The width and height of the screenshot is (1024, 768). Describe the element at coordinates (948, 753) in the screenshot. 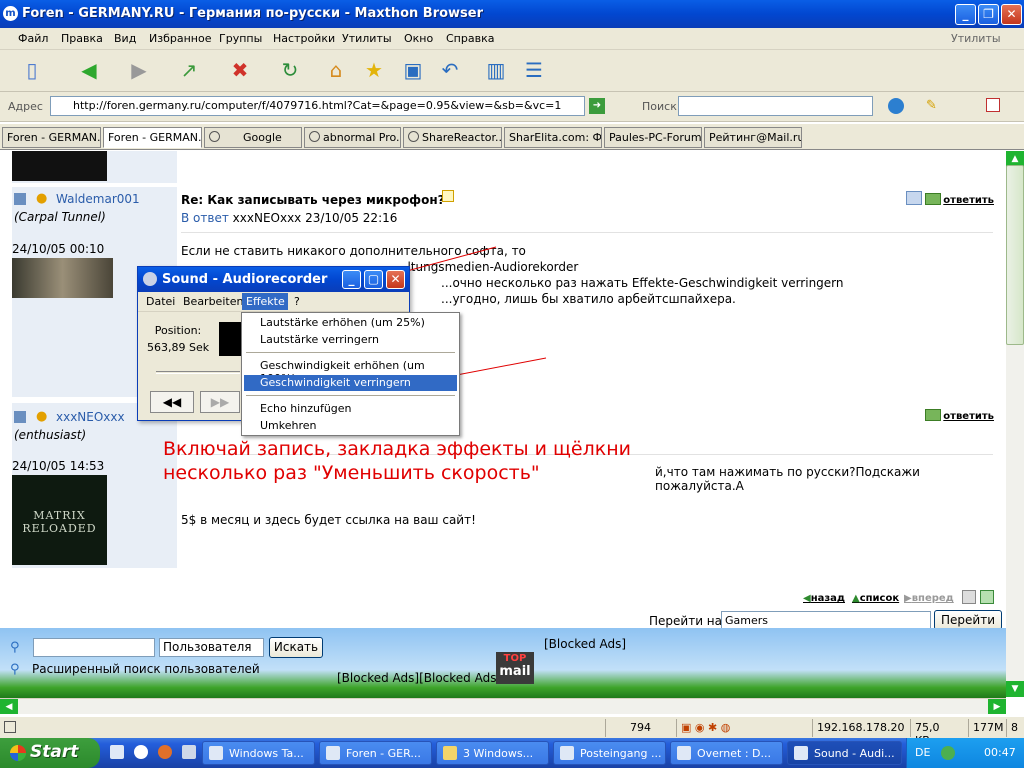

I see `tray-security-icon` at that location.